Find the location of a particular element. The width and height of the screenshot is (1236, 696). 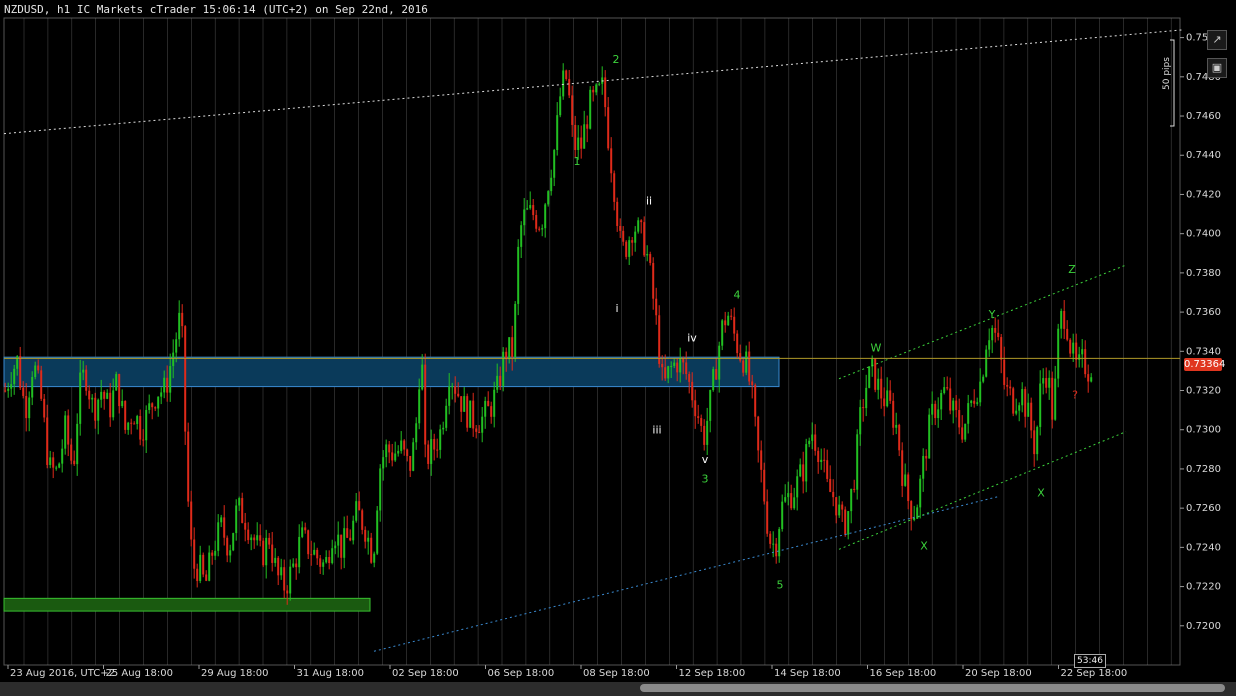

price-tick-label: 0.7380 is located at coordinates (1203, 273).